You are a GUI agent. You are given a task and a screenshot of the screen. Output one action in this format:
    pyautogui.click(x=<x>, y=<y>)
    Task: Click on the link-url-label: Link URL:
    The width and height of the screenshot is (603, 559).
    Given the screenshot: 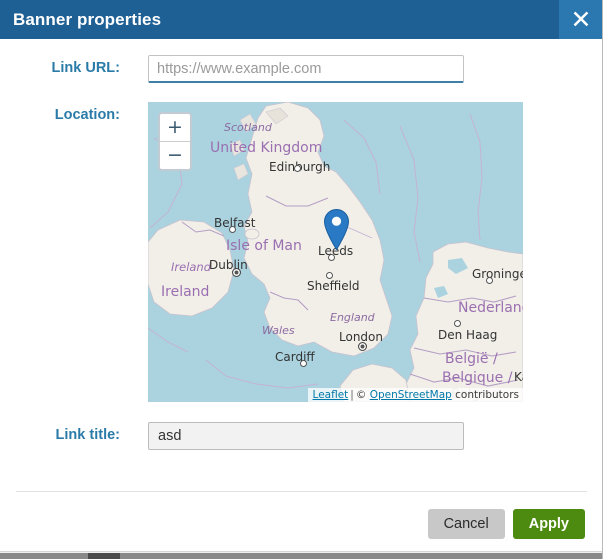 What is the action you would take?
    pyautogui.click(x=85, y=68)
    